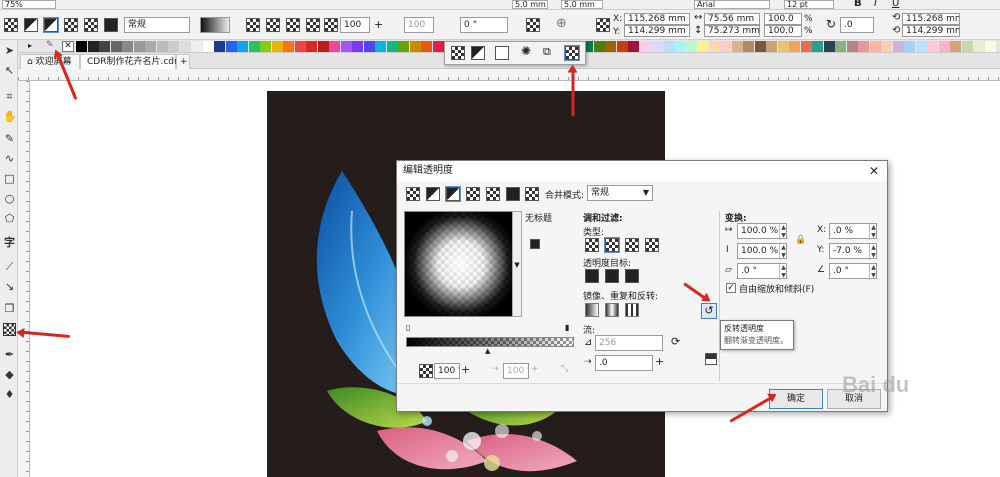  What do you see at coordinates (517, 264) in the screenshot?
I see `preview-dropdown-arrow: ▼` at bounding box center [517, 264].